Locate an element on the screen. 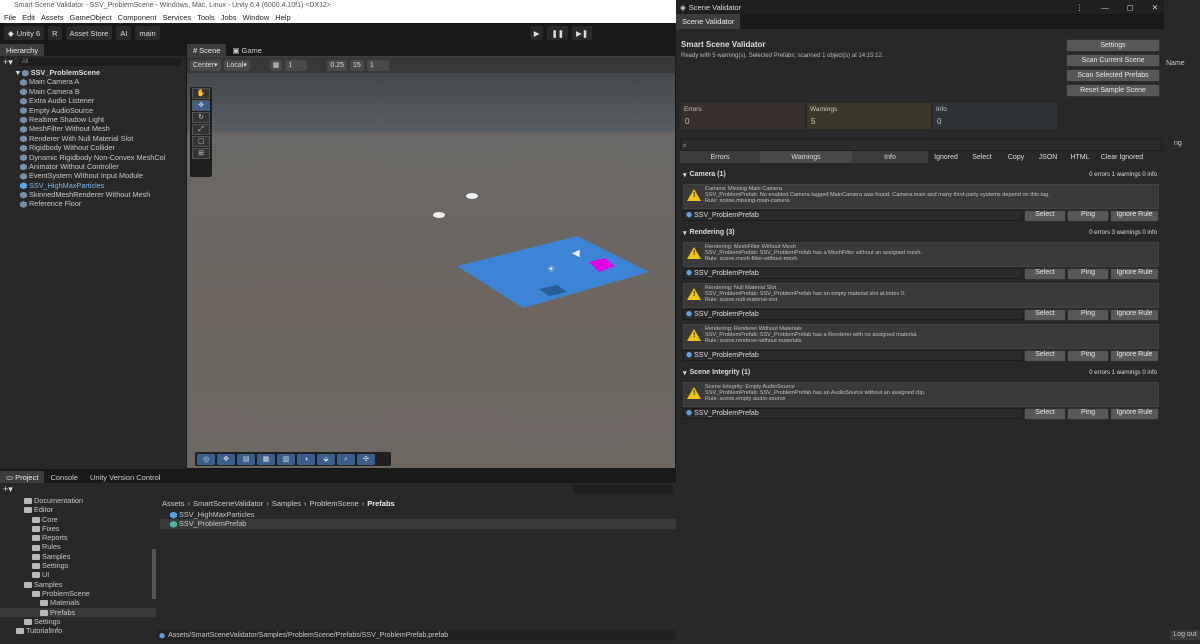  project-tree-item: Settings is located at coordinates (78, 621).